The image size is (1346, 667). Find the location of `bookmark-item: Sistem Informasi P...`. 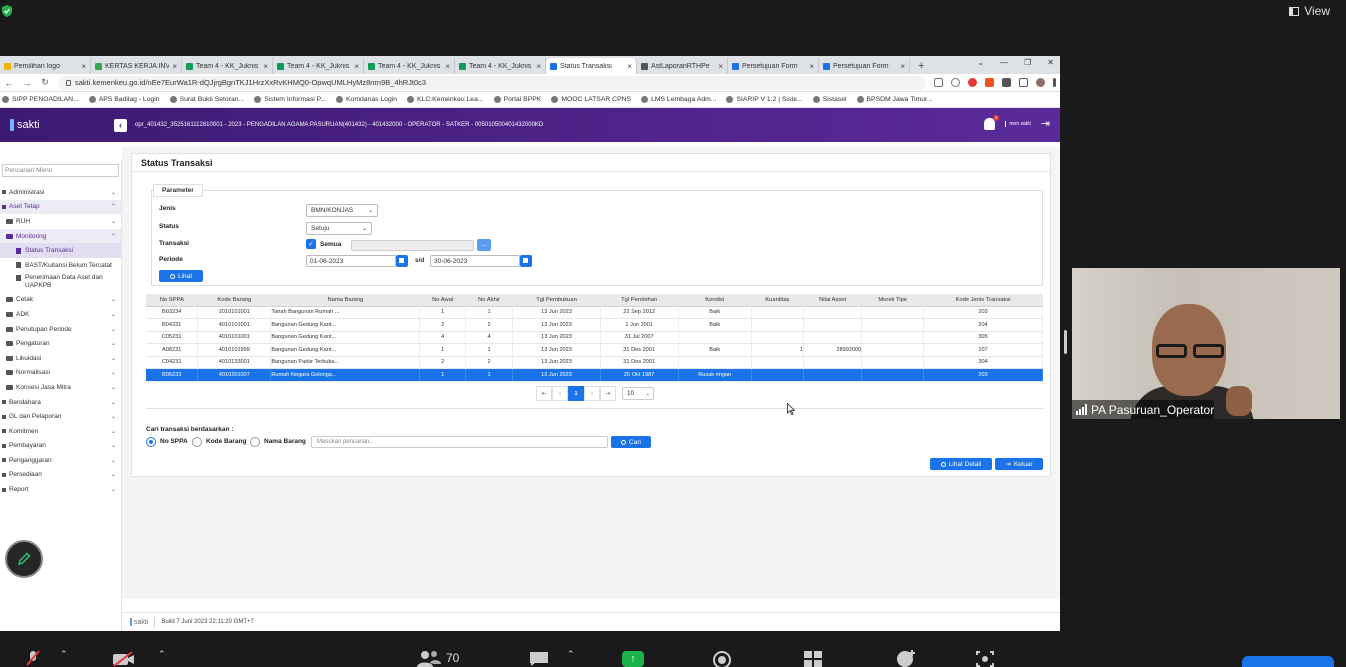

bookmark-item: Sistem Informasi P... is located at coordinates (290, 99).